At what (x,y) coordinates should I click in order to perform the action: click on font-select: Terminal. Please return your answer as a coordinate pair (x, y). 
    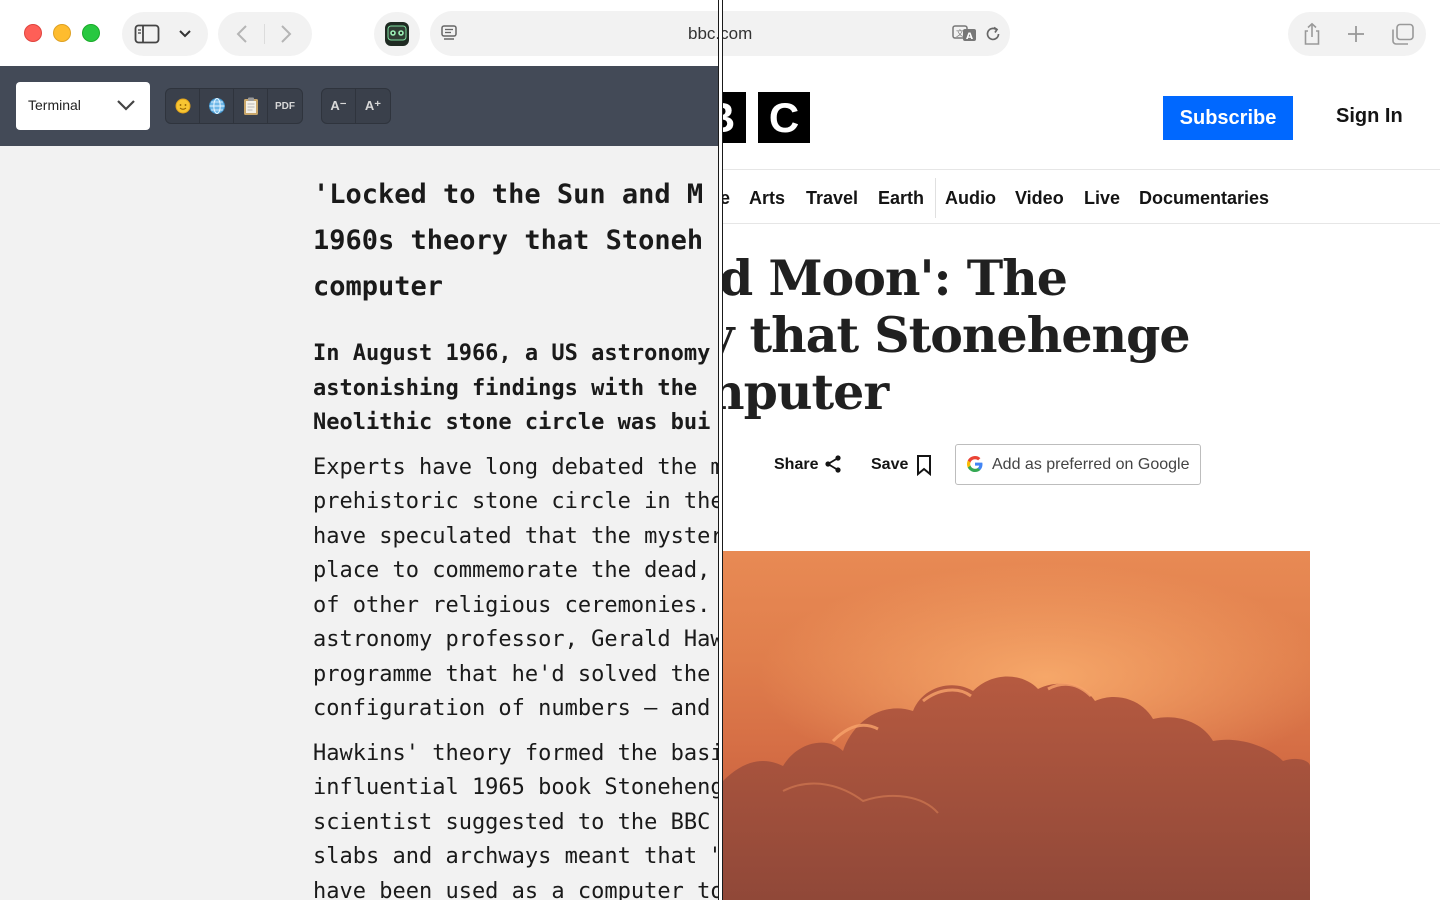
    Looking at the image, I should click on (83, 106).